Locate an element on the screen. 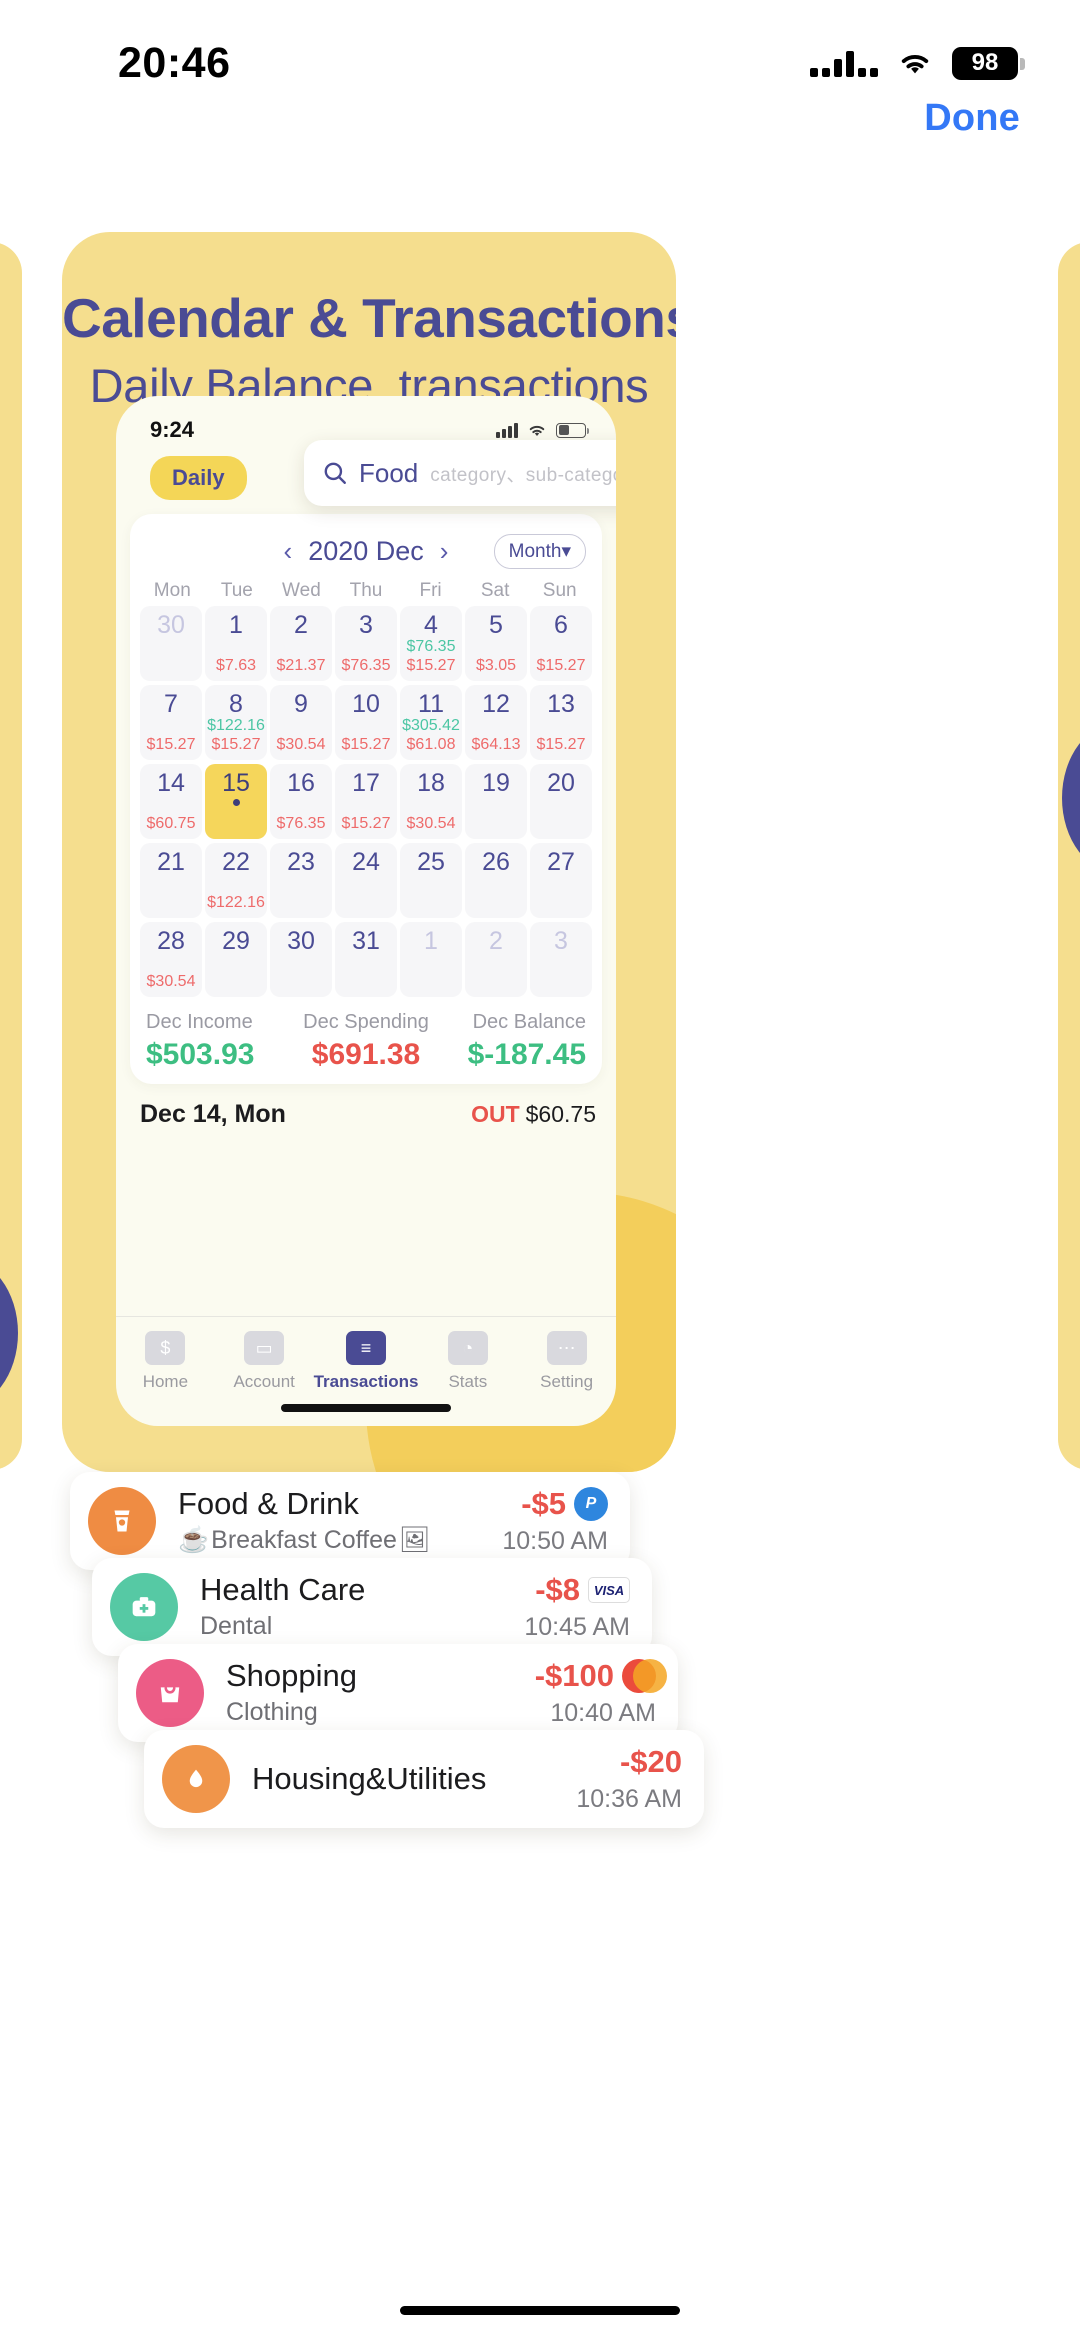  calendar-day-cell: 21 is located at coordinates (171, 880).